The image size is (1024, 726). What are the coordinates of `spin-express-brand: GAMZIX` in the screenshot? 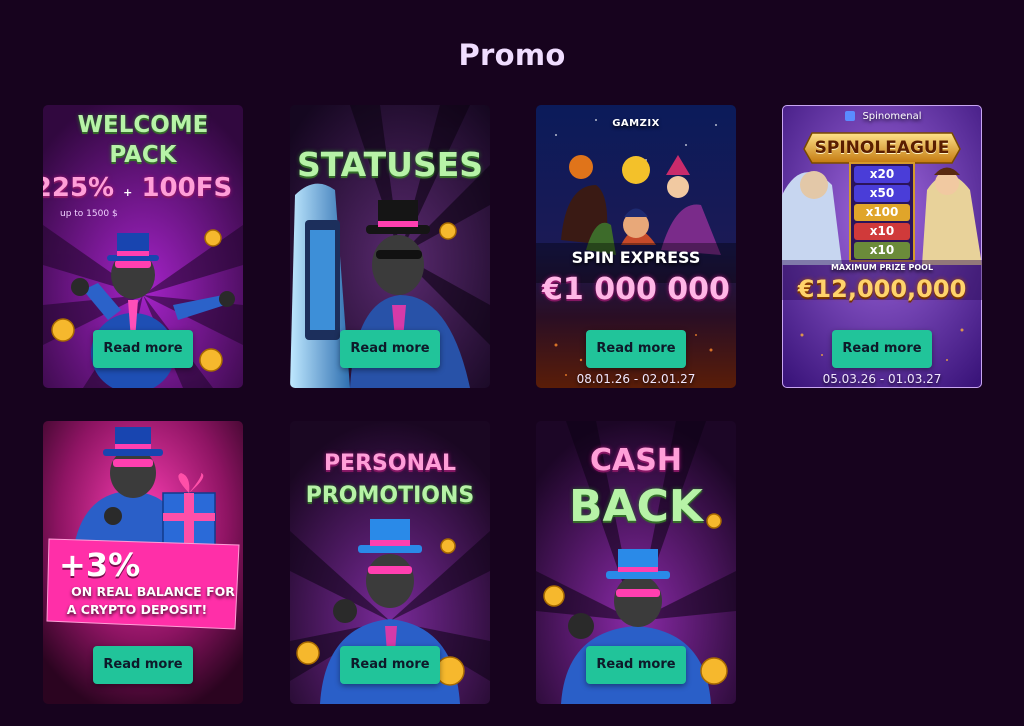 It's located at (636, 123).